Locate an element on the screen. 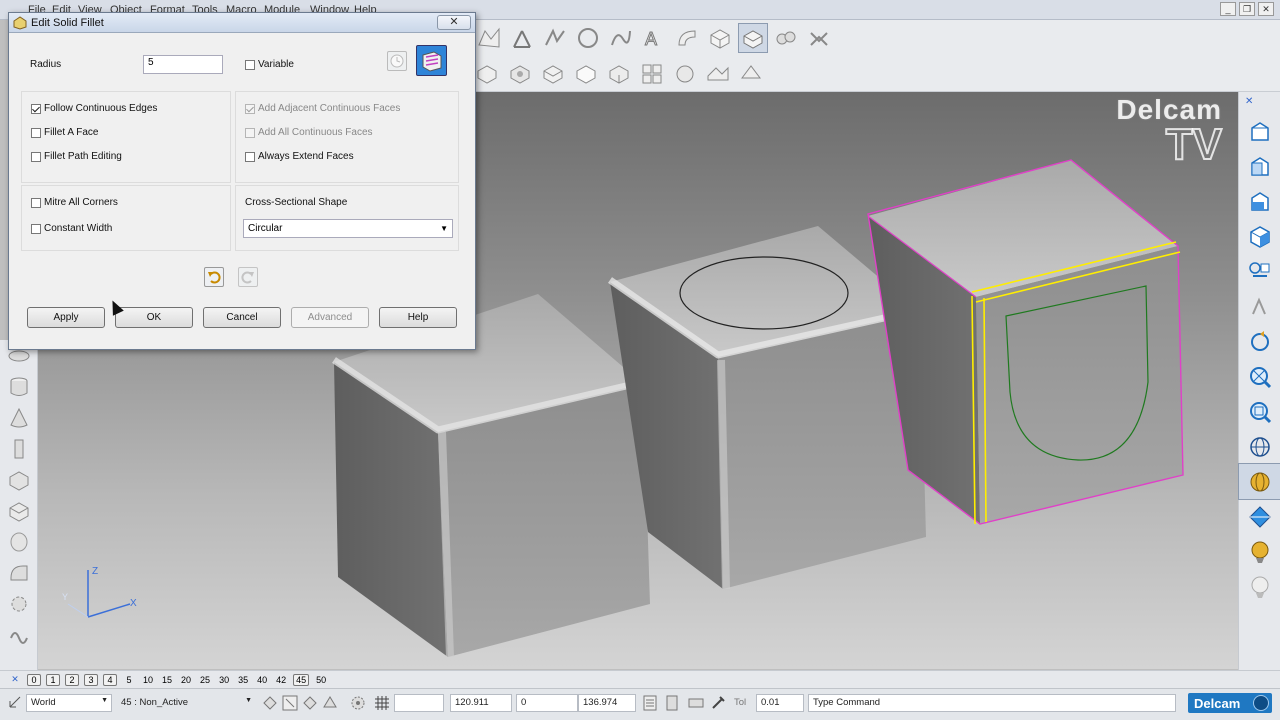 The image size is (1280, 720). command-input: Type Command is located at coordinates (992, 703).